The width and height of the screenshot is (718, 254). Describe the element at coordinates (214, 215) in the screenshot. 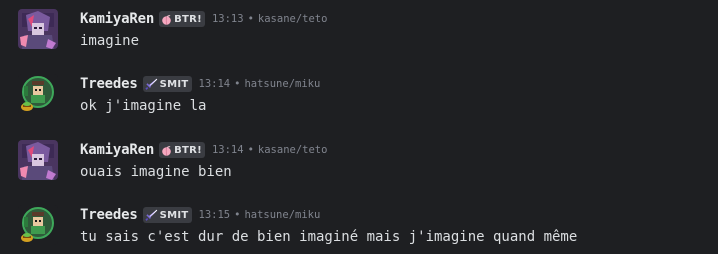

I see `timestamp: 13:15` at that location.